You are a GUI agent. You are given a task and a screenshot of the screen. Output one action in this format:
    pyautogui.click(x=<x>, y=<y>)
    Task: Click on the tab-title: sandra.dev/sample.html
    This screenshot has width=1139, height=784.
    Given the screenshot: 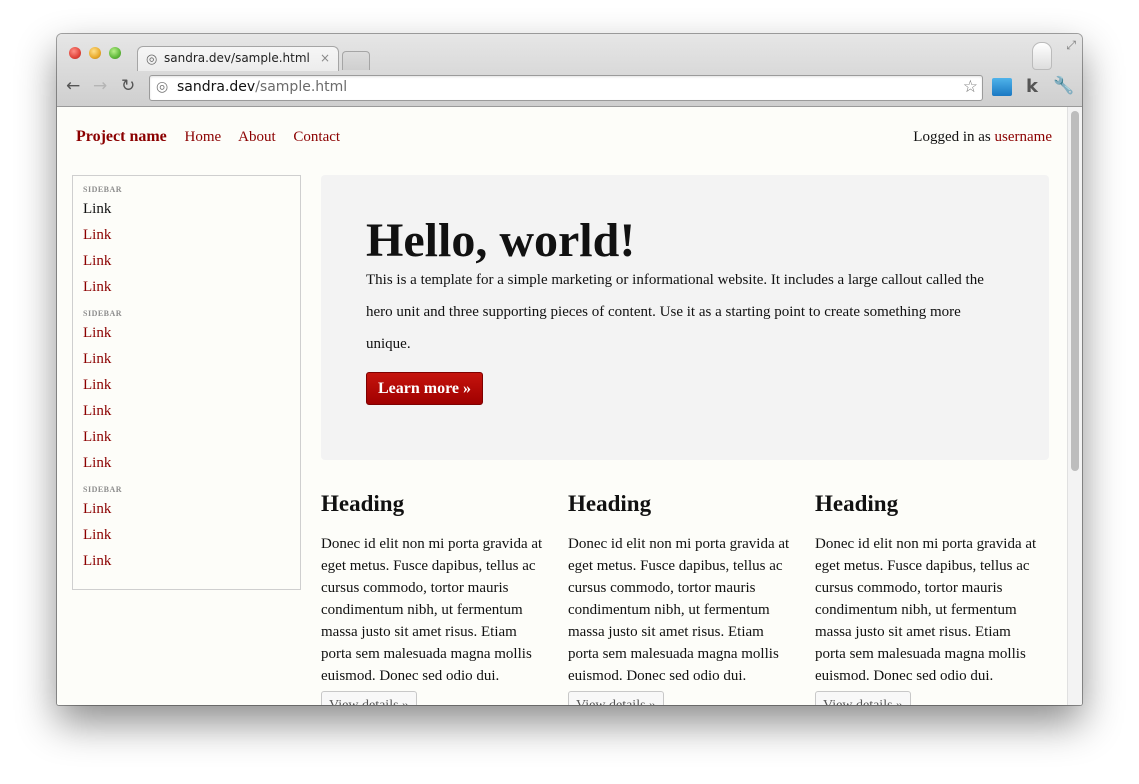 What is the action you would take?
    pyautogui.click(x=237, y=58)
    